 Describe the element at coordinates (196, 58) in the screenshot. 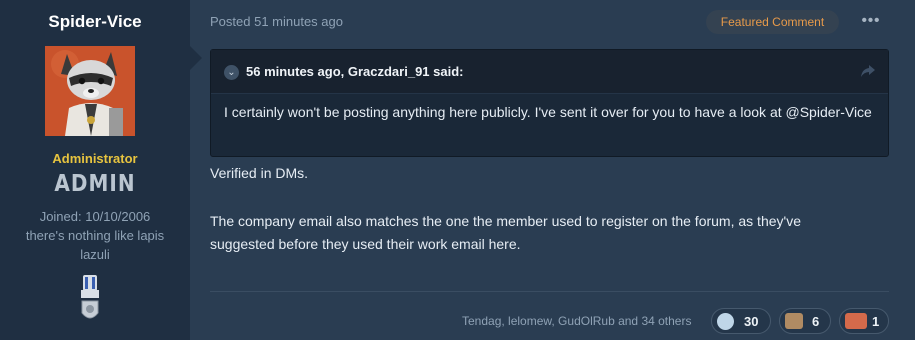

I see `author-panel-pointer` at that location.